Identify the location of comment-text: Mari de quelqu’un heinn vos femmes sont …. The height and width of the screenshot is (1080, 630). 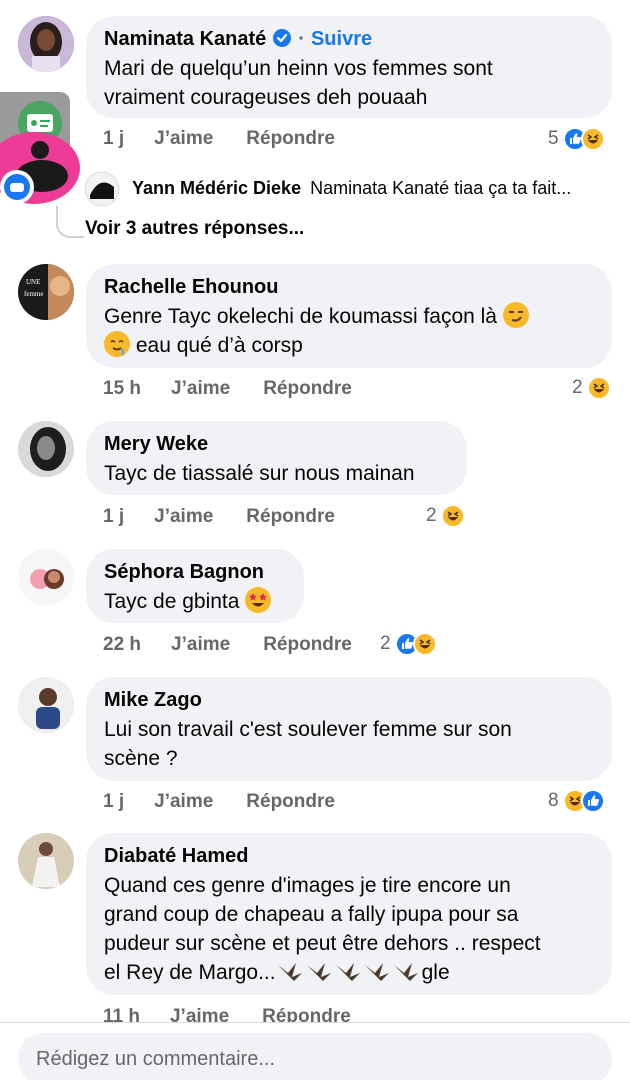
(349, 83).